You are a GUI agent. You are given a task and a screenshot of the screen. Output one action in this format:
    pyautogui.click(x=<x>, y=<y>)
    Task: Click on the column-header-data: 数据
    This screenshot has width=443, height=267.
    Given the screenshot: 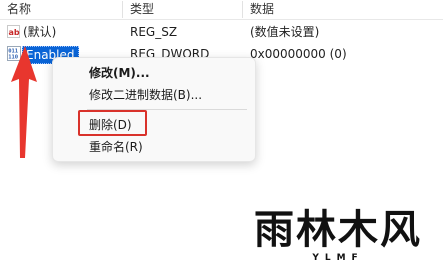 What is the action you would take?
    pyautogui.click(x=343, y=9)
    